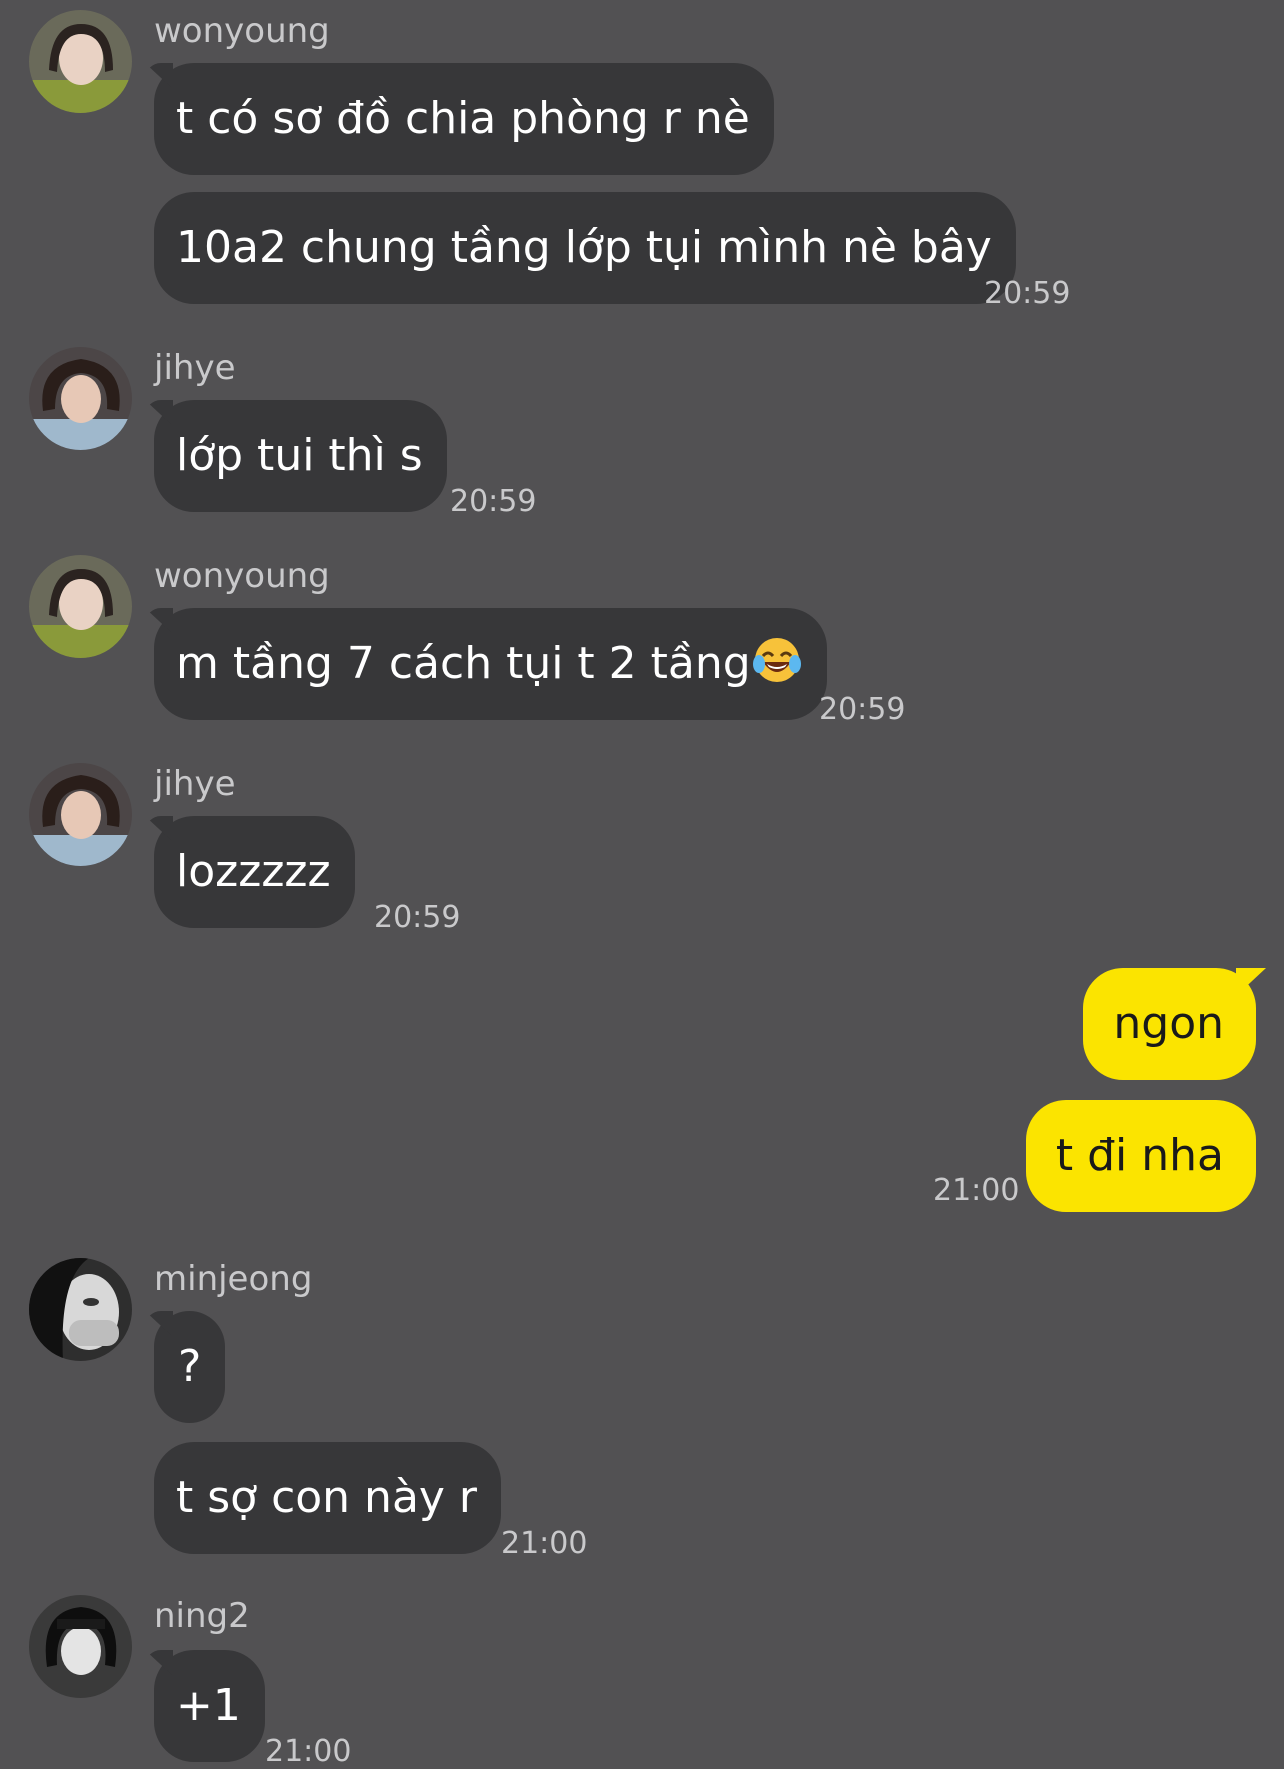 This screenshot has width=1284, height=1769. I want to click on face-with-tears-of-joy-icon, so click(776, 660).